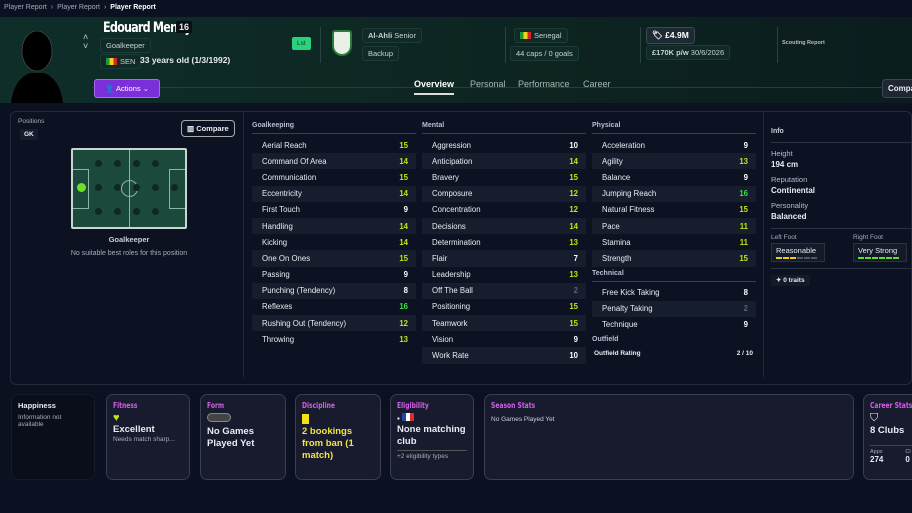 This screenshot has height=513, width=912. I want to click on compare-button-top: Compa, so click(897, 88).